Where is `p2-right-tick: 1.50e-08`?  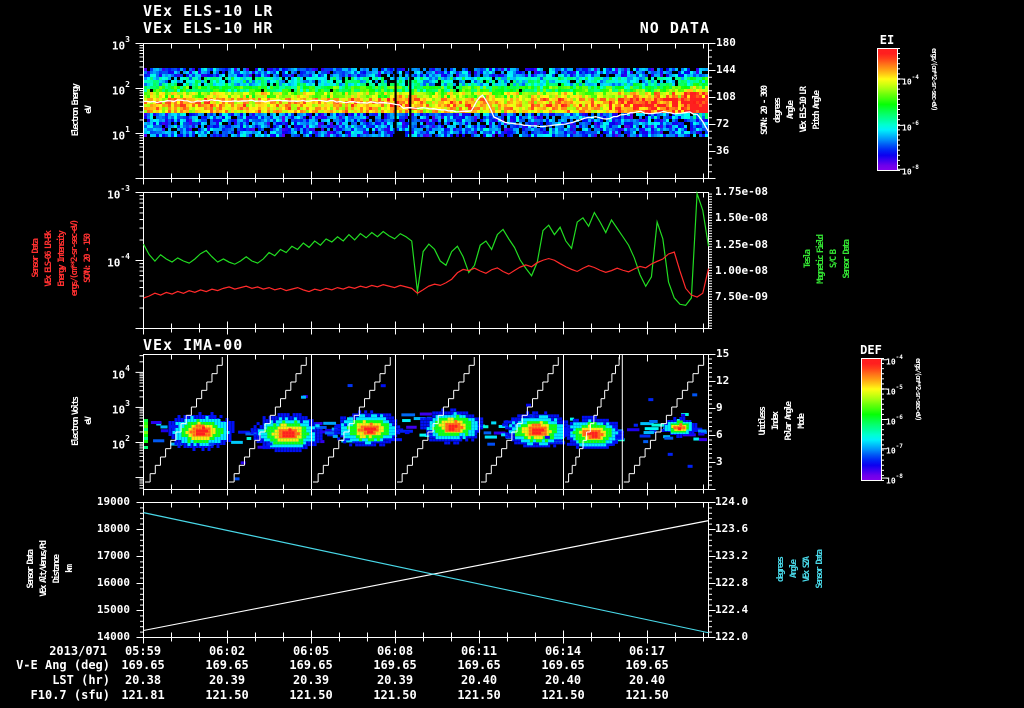 p2-right-tick: 1.50e-08 is located at coordinates (741, 218).